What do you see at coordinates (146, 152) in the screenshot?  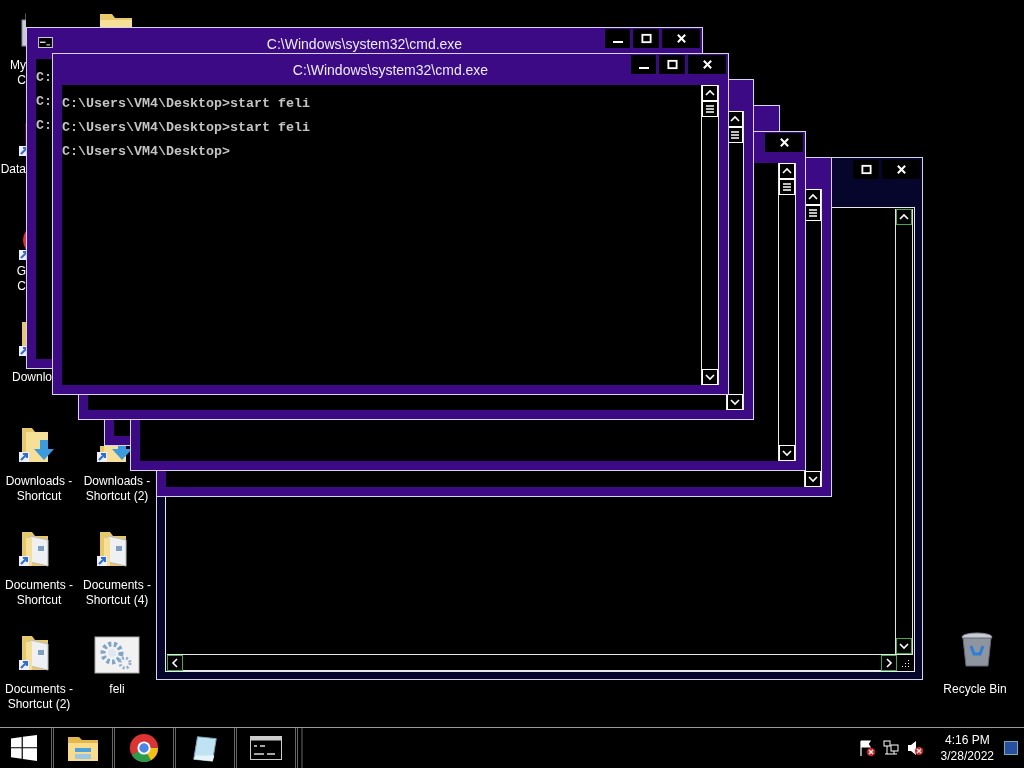 I see `console-line: C:\Users\VM4\Desktop>` at bounding box center [146, 152].